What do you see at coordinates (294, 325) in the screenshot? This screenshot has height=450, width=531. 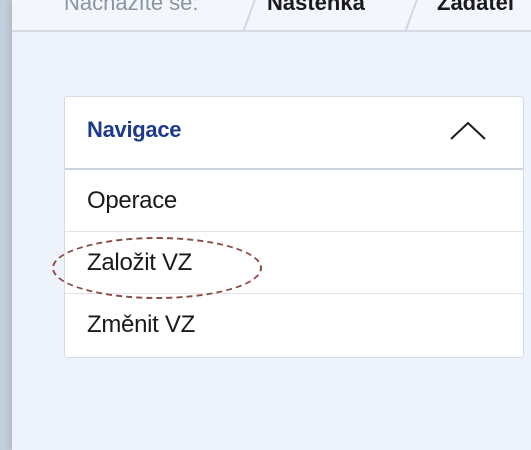 I see `nav-item-zmenit-vz: Změnit VZ` at bounding box center [294, 325].